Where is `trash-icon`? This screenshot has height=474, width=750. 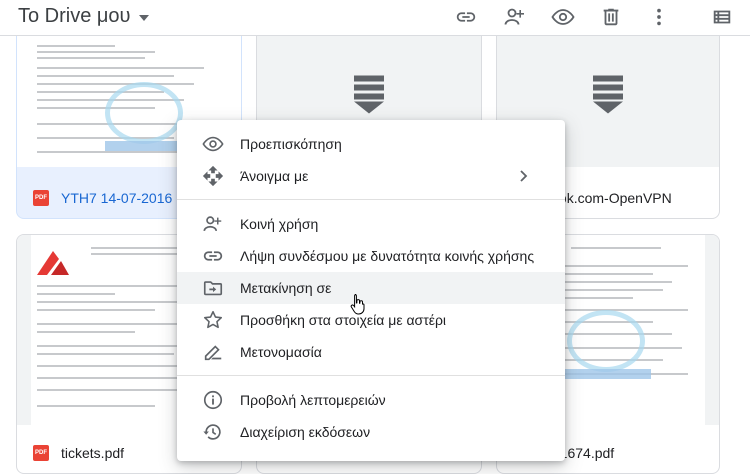
trash-icon is located at coordinates (611, 17).